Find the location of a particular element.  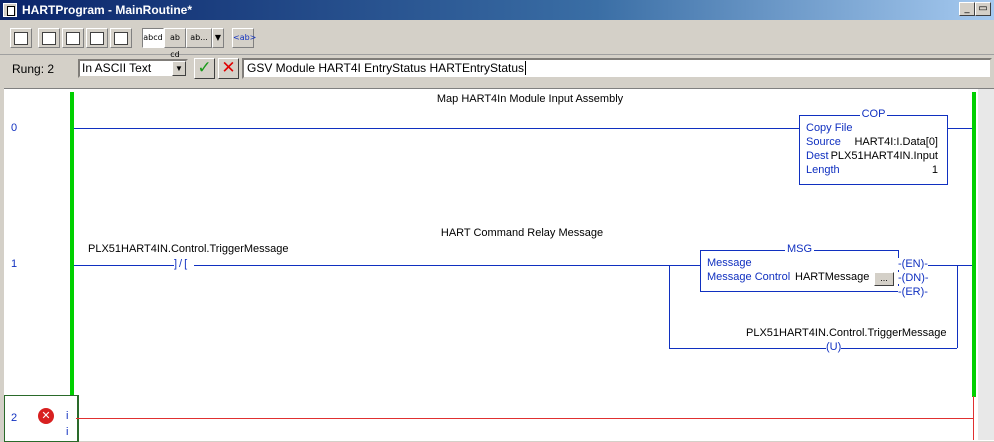

rung-label: Rung: 2 is located at coordinates (33, 69).